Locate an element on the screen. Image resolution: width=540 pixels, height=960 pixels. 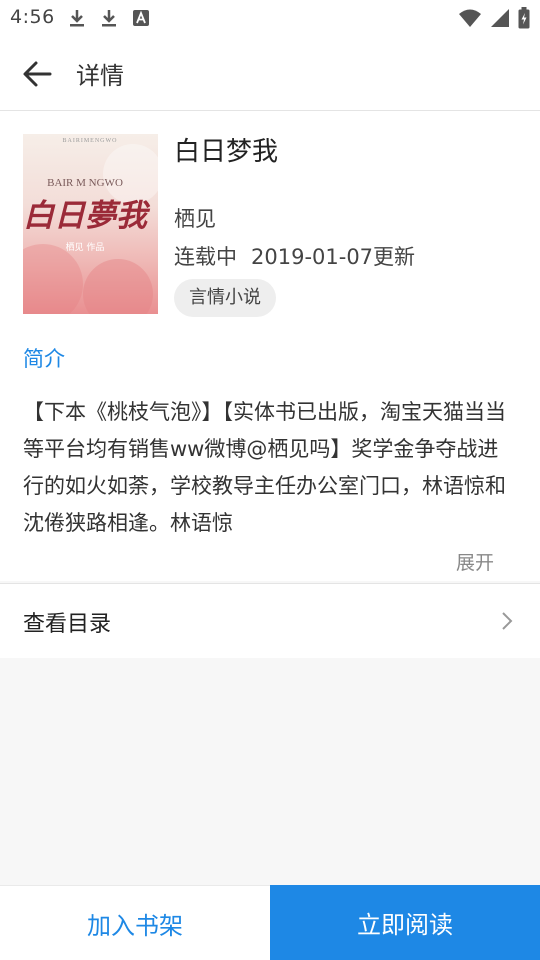
view-catalog-row: 查看目录 is located at coordinates (270, 620).